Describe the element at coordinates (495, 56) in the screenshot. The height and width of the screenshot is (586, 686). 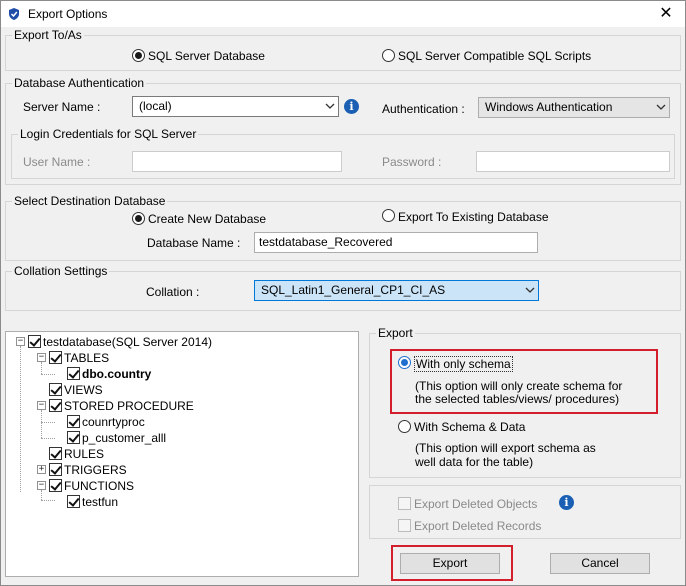
I see `sql-scripts-label: SQL Server Compatible SQL Scripts` at that location.